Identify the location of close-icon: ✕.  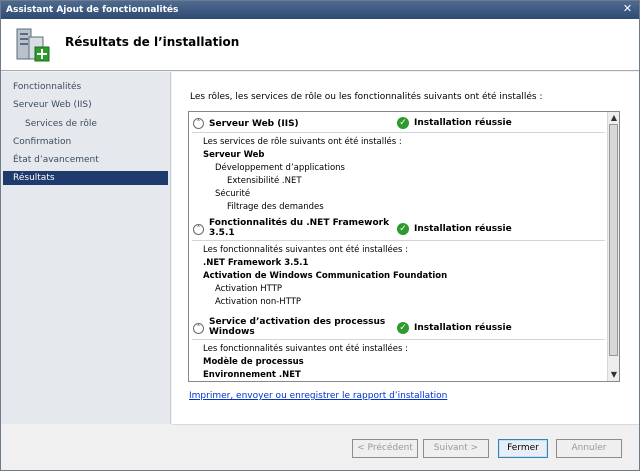
(627, 9).